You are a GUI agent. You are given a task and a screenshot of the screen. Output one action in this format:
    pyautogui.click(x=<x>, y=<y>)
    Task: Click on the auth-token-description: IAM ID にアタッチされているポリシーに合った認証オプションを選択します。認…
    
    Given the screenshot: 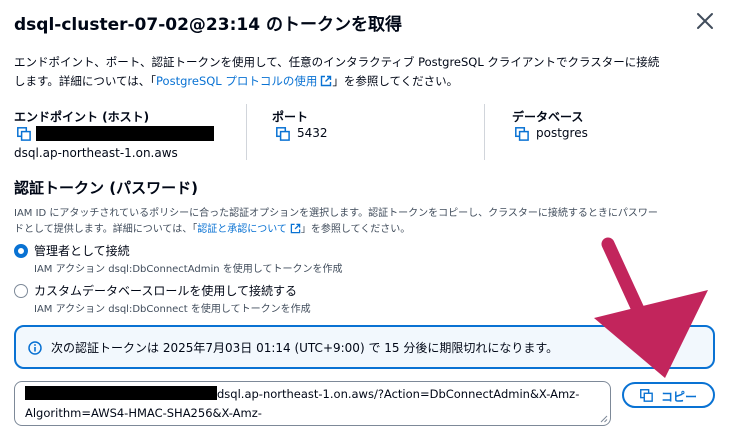 What is the action you would take?
    pyautogui.click(x=364, y=223)
    